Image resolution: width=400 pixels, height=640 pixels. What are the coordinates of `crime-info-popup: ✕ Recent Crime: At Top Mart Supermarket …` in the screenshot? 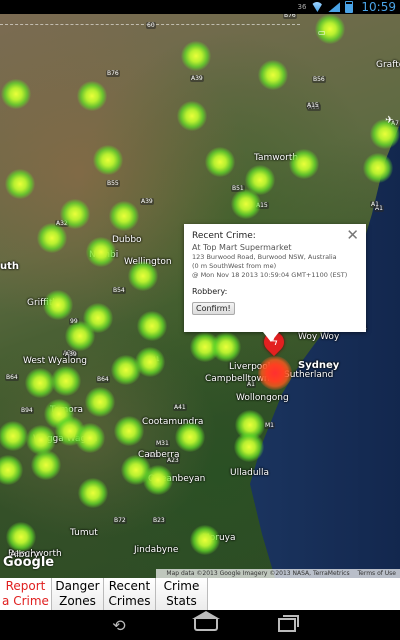 It's located at (275, 278).